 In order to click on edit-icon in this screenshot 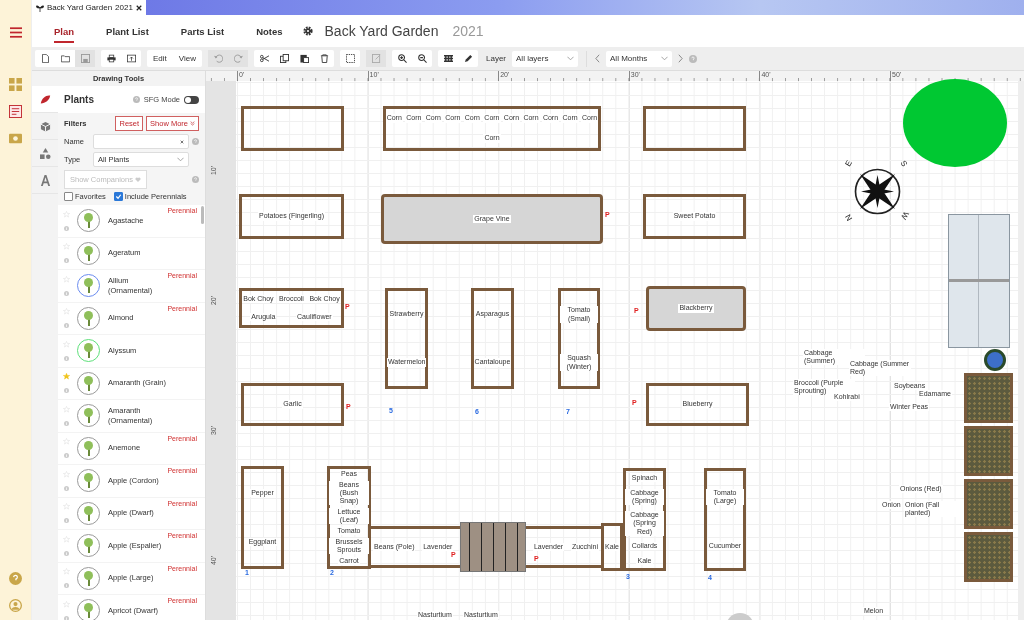, I will do `click(376, 58)`.